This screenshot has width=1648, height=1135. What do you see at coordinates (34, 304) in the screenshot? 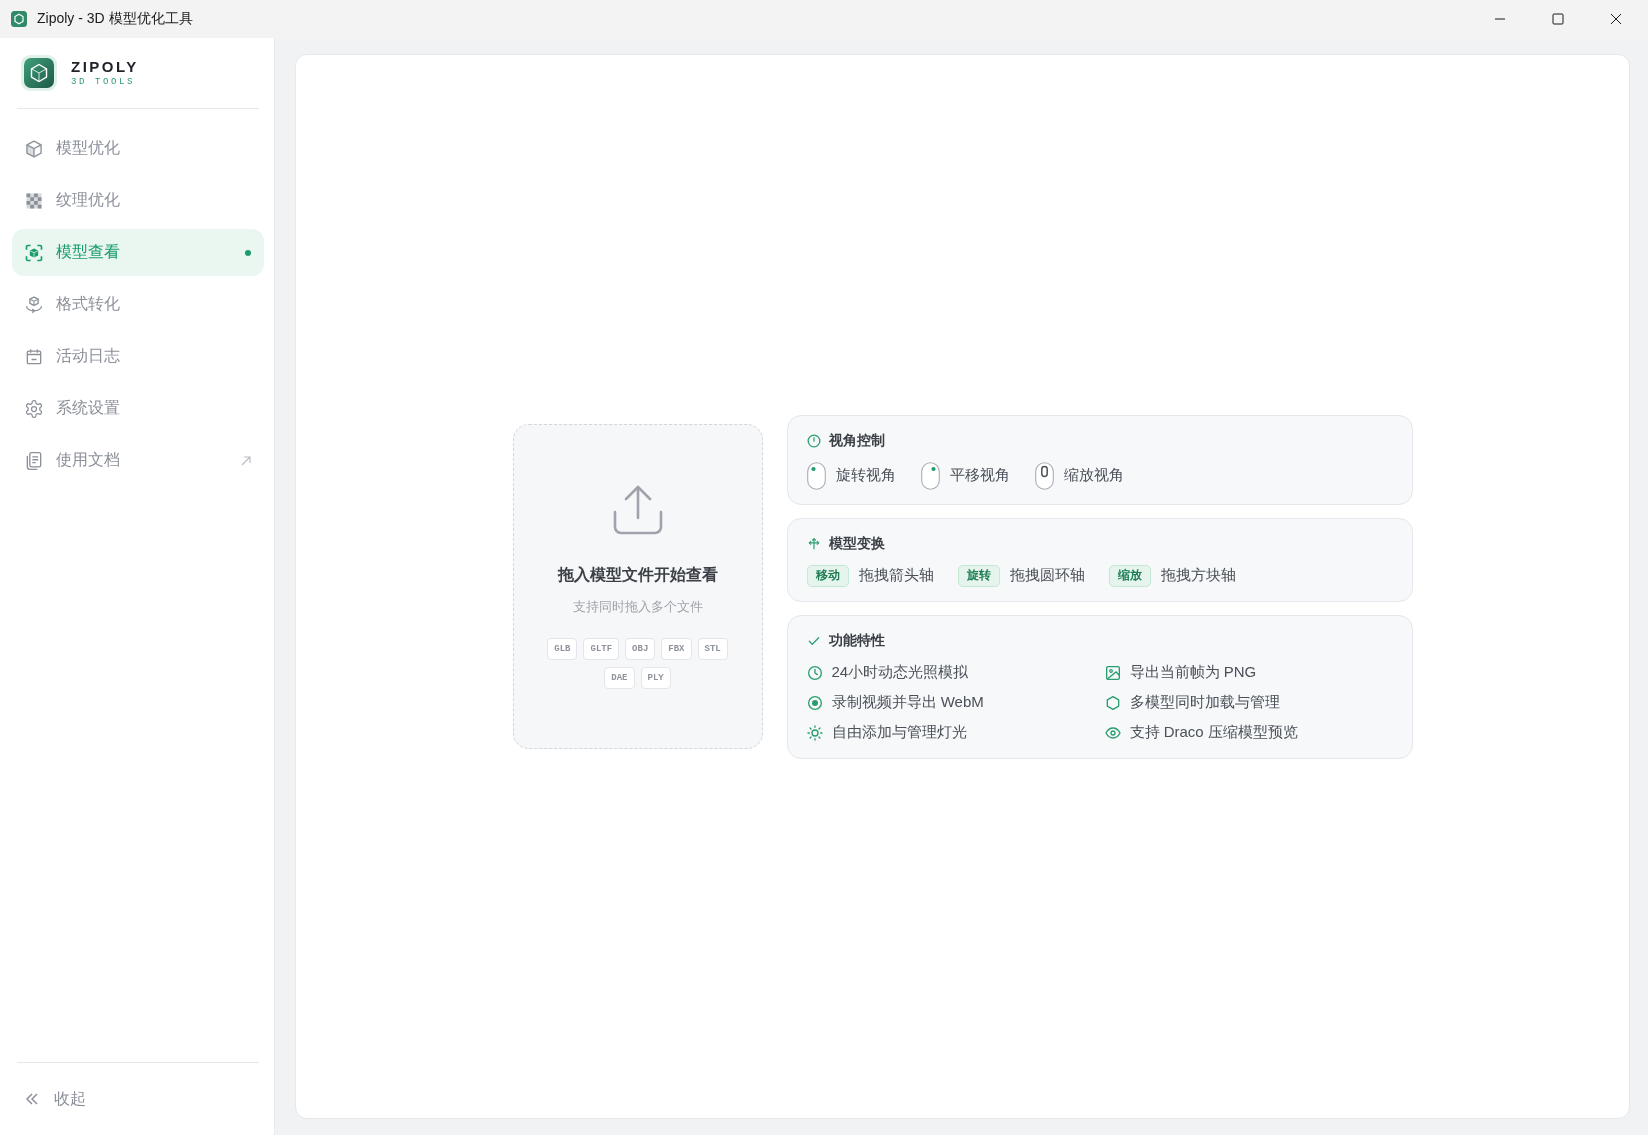
I see `cube-rotate-icon` at bounding box center [34, 304].